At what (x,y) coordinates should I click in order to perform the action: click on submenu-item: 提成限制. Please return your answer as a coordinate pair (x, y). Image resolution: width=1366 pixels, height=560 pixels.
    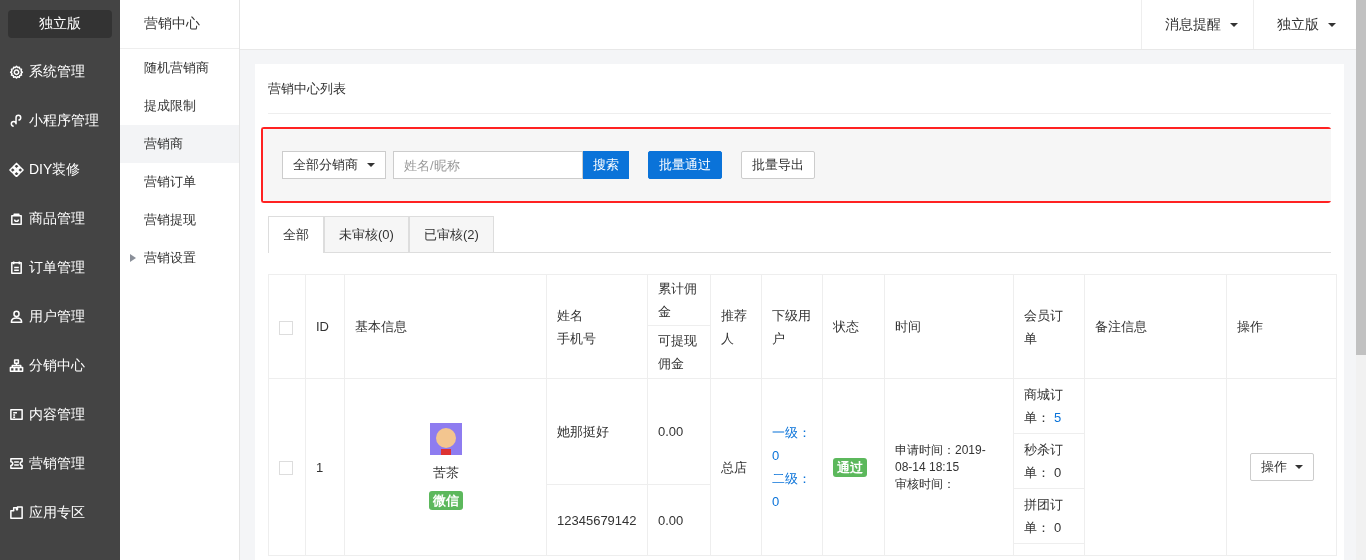
    Looking at the image, I should click on (179, 106).